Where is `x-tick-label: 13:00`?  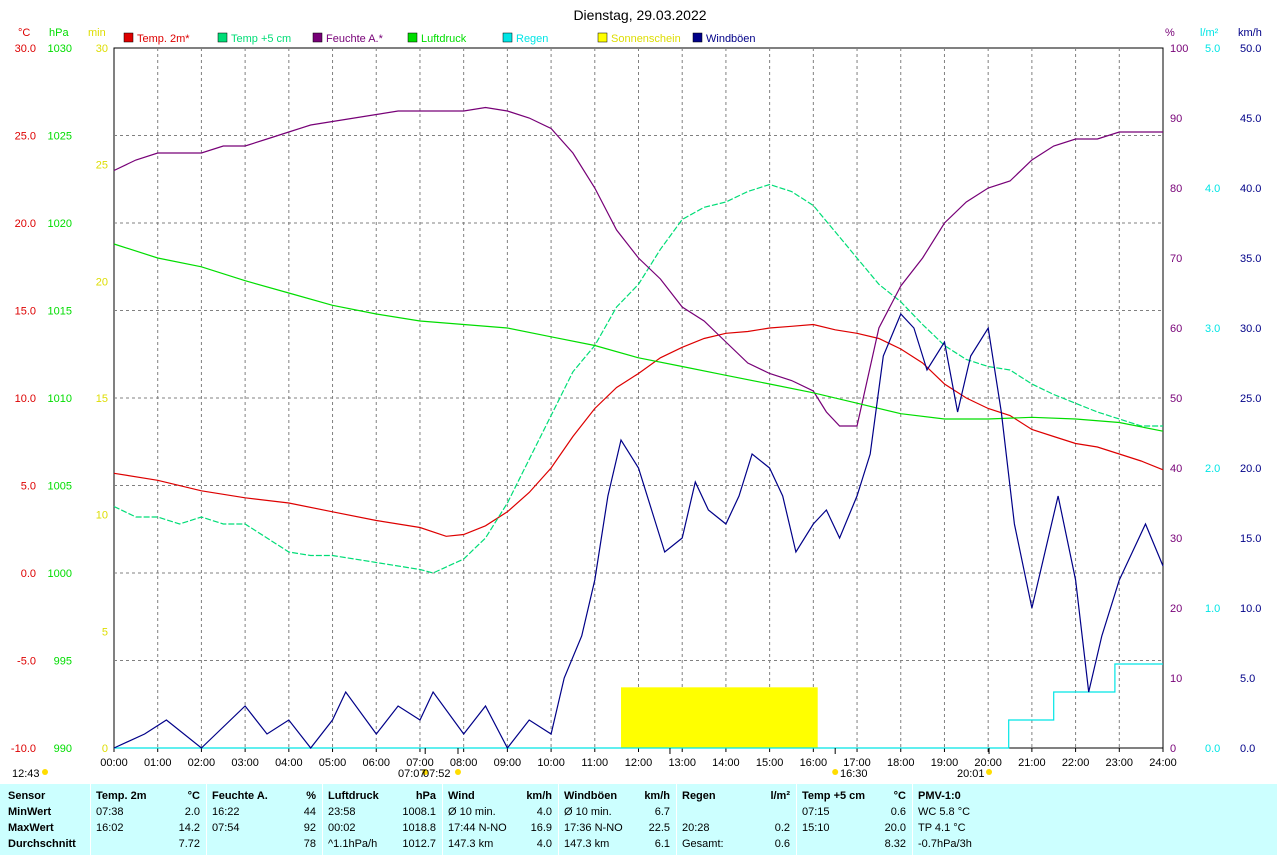
x-tick-label: 13:00 is located at coordinates (682, 763).